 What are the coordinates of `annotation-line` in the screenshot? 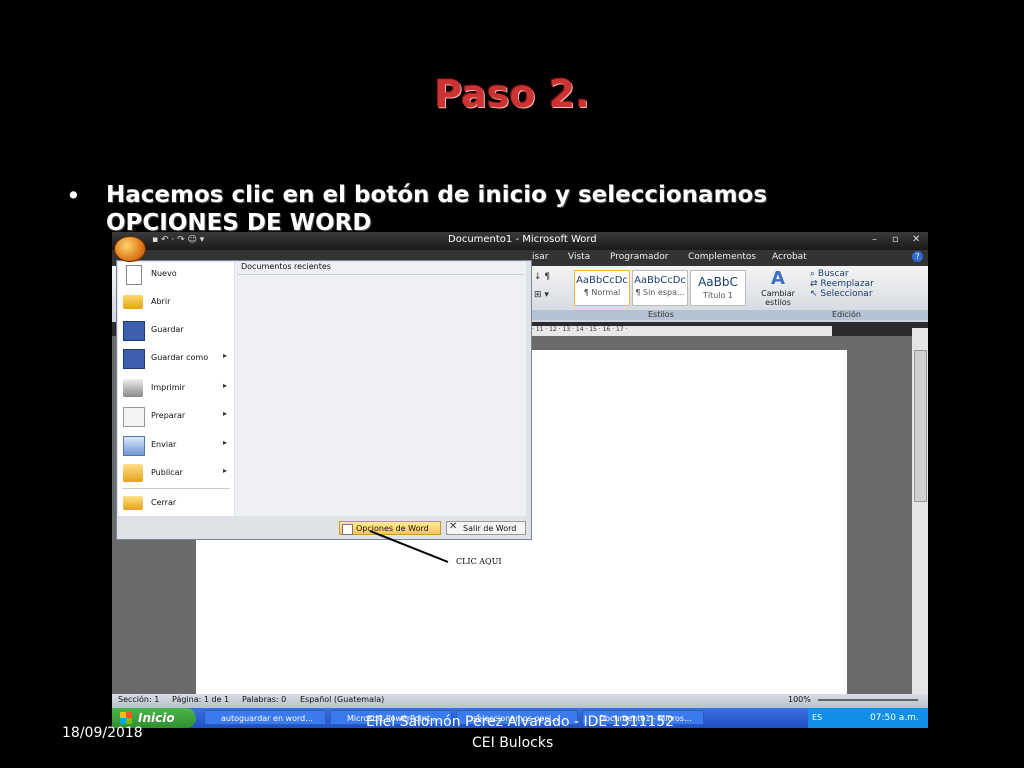 It's located at (409, 546).